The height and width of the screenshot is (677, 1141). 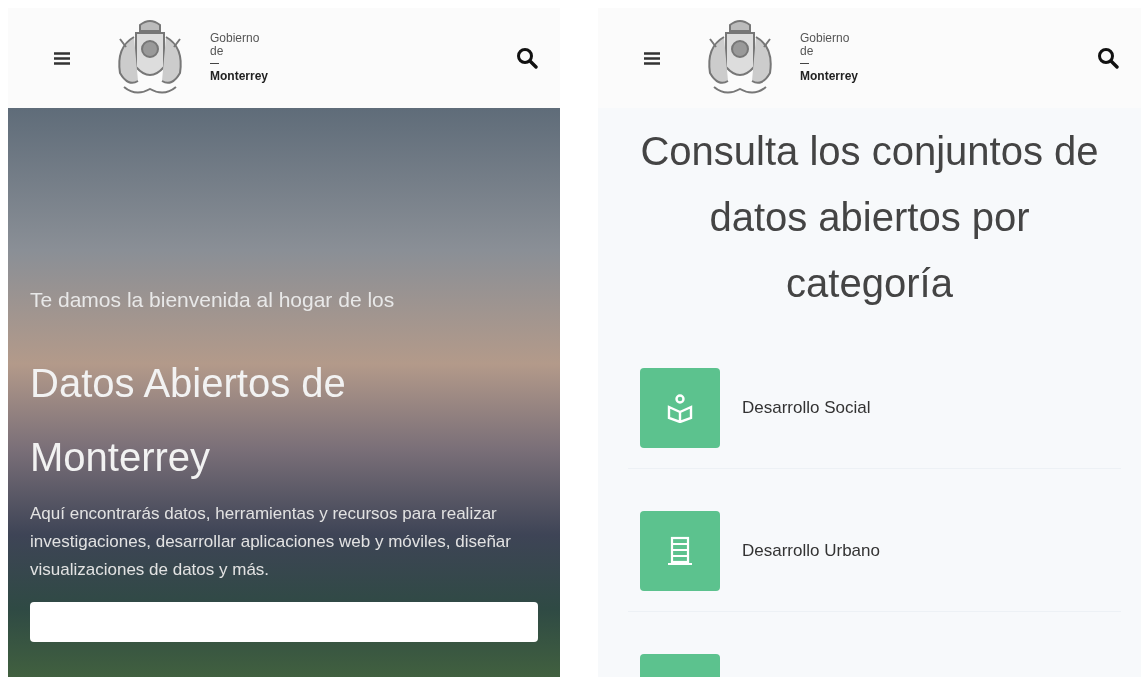 I want to click on hero-description: Aquí encontrarás datos, herramientas y recursos para realizar investigaciones, desarrollar aplicaciones web y móviles, diseñar visualizaciones de datos y más., so click(x=271, y=542).